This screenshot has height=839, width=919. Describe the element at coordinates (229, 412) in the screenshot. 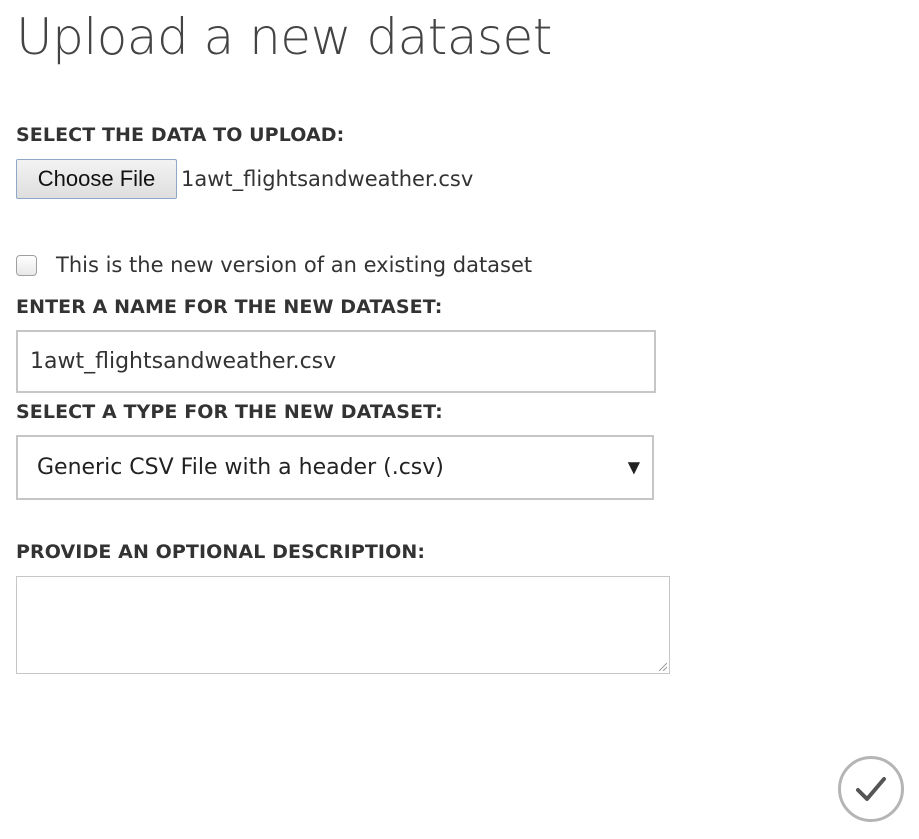

I see `type-label: SELECT A TYPE FOR THE NEW DATASET:` at that location.